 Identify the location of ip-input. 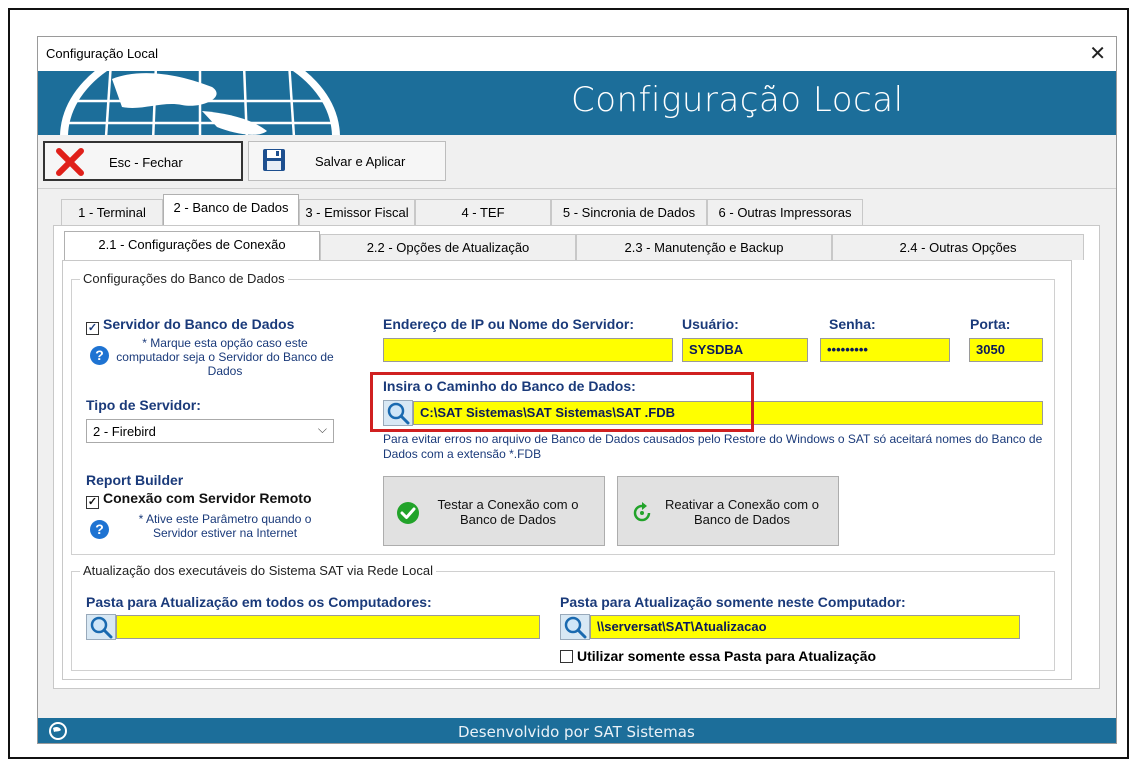
(528, 350).